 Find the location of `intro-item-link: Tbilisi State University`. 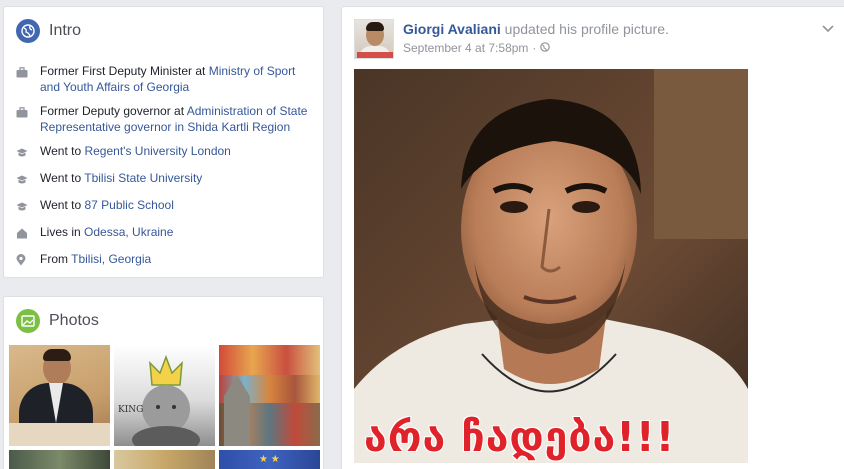

intro-item-link: Tbilisi State University is located at coordinates (143, 178).